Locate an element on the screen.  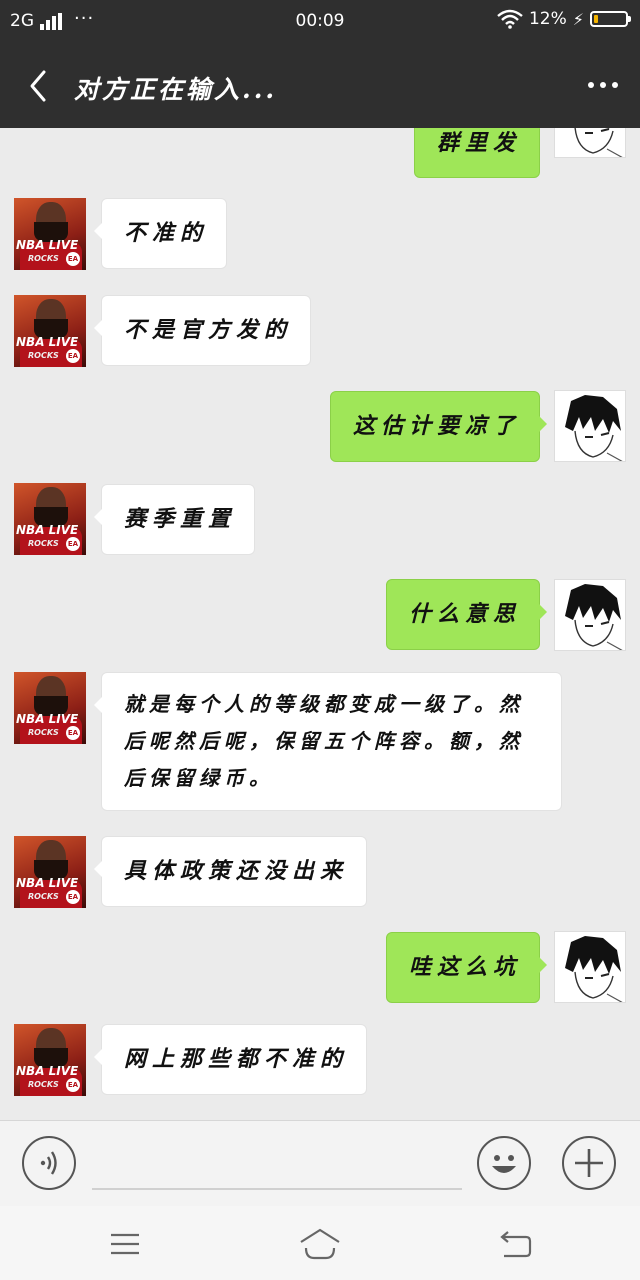
message-bubble: 赛季重置 is located at coordinates (174, 519).